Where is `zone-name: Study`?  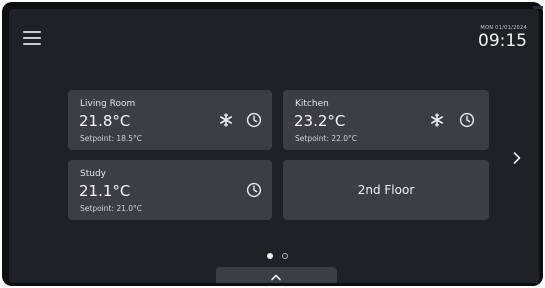 zone-name: Study is located at coordinates (93, 174).